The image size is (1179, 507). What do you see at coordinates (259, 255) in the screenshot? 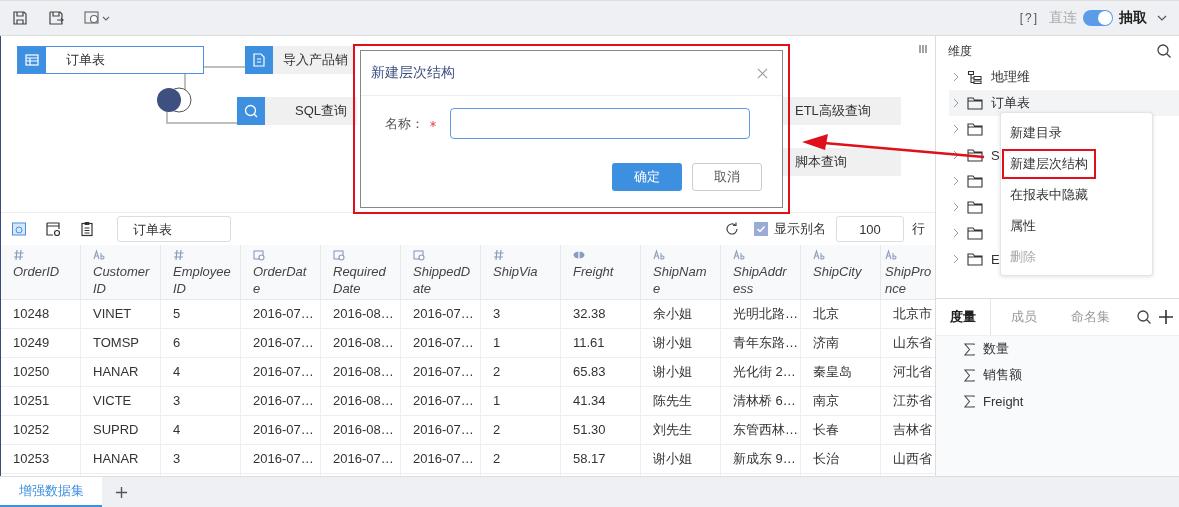
I see `date-type-icon` at bounding box center [259, 255].